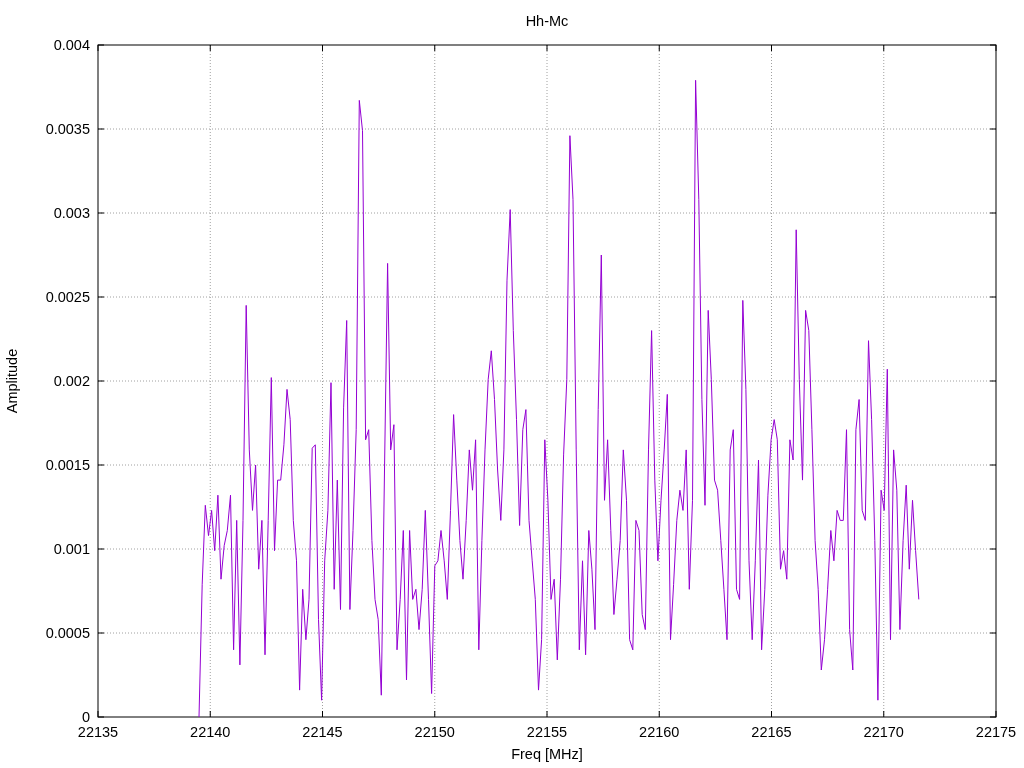  What do you see at coordinates (67, 633) in the screenshot?
I see `y-tick-label: 0.0005` at bounding box center [67, 633].